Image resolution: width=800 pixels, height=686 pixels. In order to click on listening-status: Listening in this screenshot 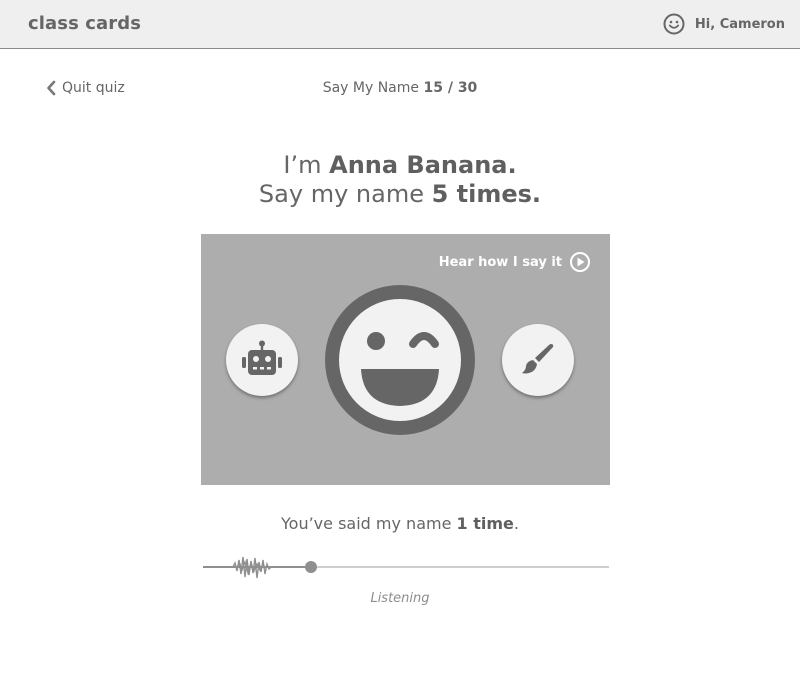, I will do `click(400, 598)`.